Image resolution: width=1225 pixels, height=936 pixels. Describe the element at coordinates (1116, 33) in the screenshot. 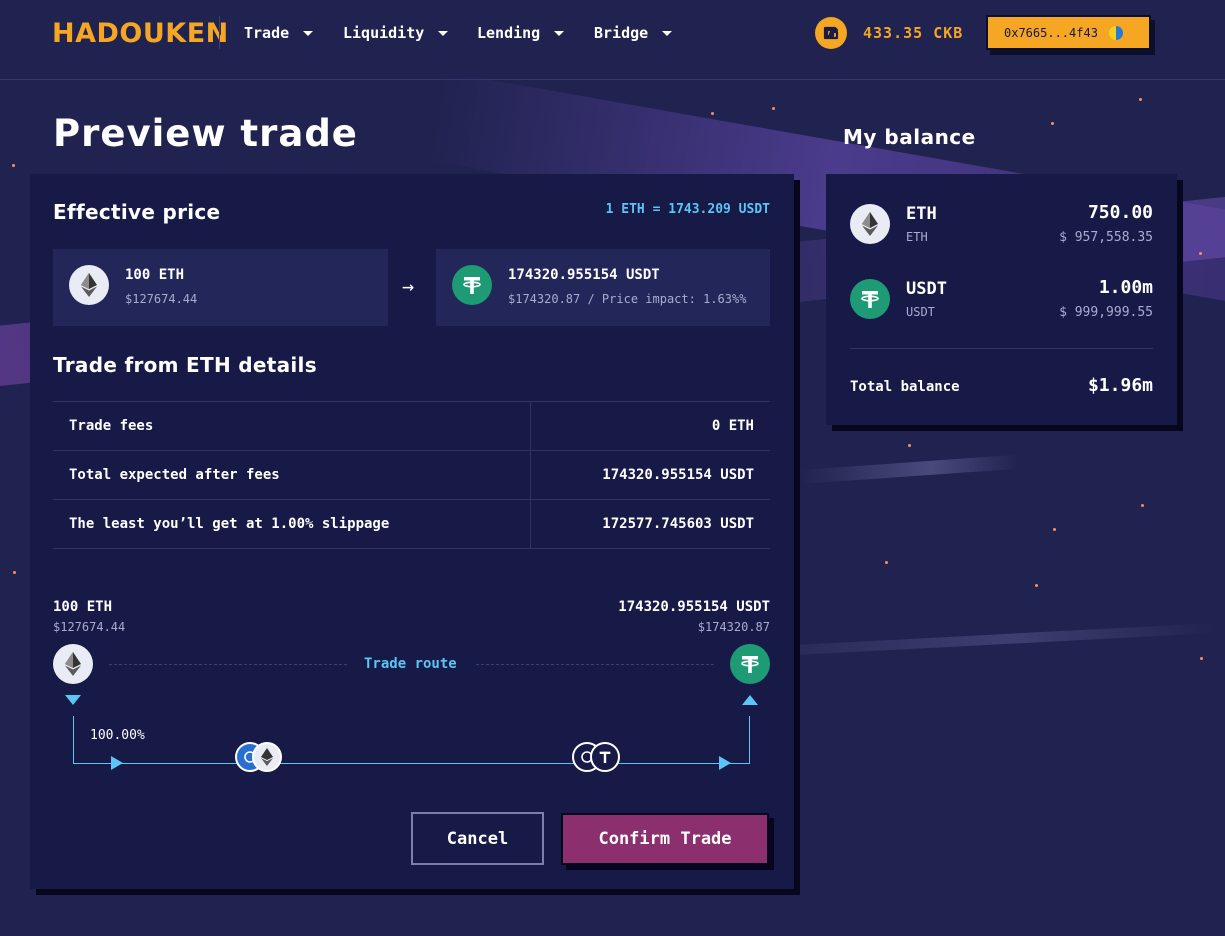

I see `wallet-avatar-icon` at that location.